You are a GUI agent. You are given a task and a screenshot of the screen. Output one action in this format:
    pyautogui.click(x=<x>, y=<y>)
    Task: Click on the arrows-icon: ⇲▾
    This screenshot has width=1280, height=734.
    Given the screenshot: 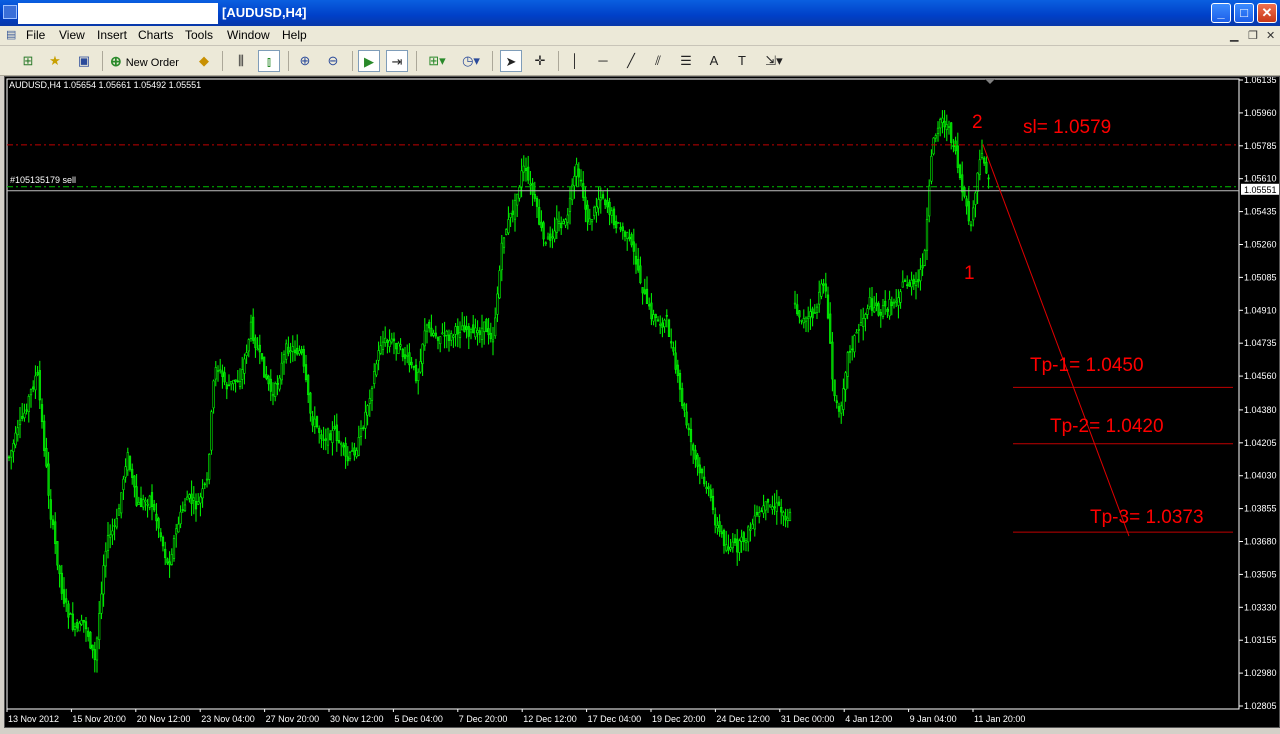 What is the action you would take?
    pyautogui.click(x=774, y=61)
    